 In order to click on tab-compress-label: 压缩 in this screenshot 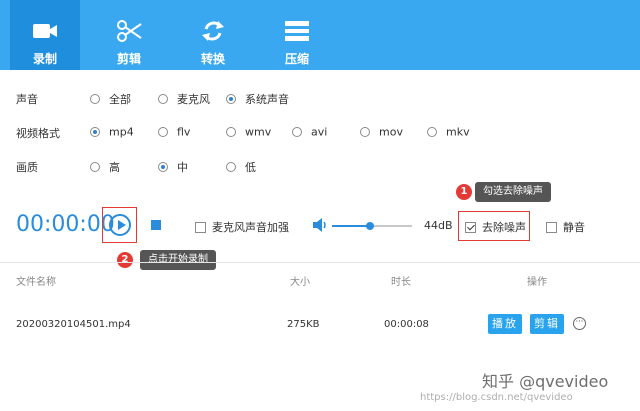, I will do `click(296, 59)`.